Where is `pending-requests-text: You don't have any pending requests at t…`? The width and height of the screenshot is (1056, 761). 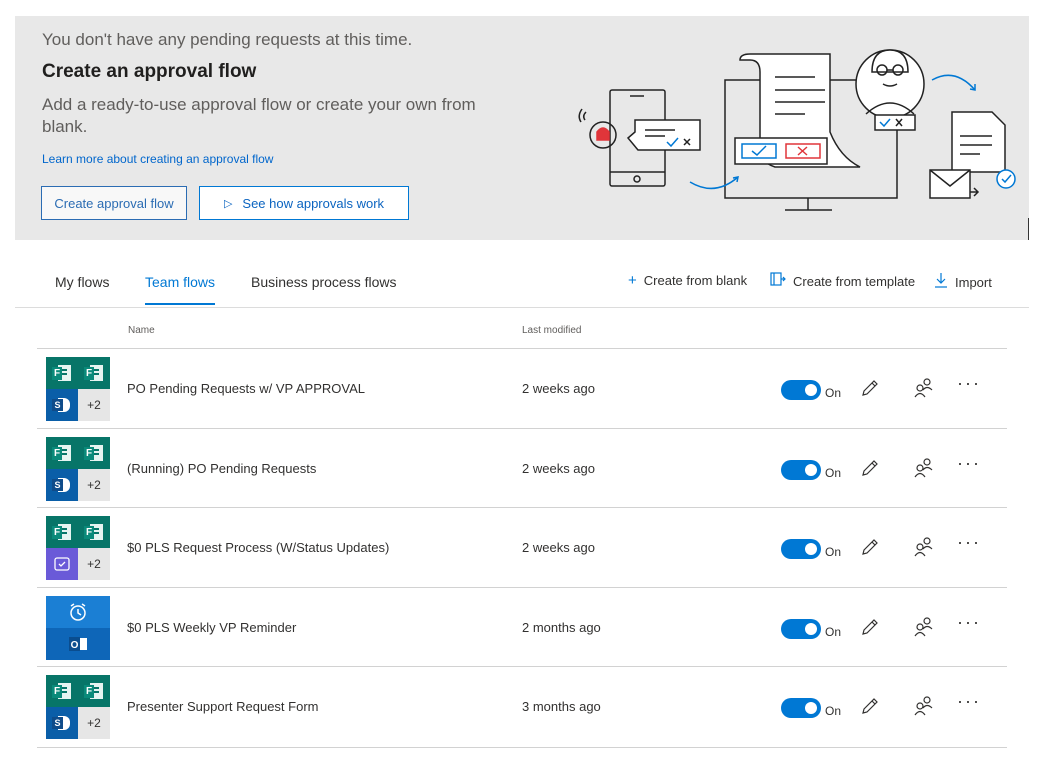
pending-requests-text: You don't have any pending requests at t… is located at coordinates (227, 39).